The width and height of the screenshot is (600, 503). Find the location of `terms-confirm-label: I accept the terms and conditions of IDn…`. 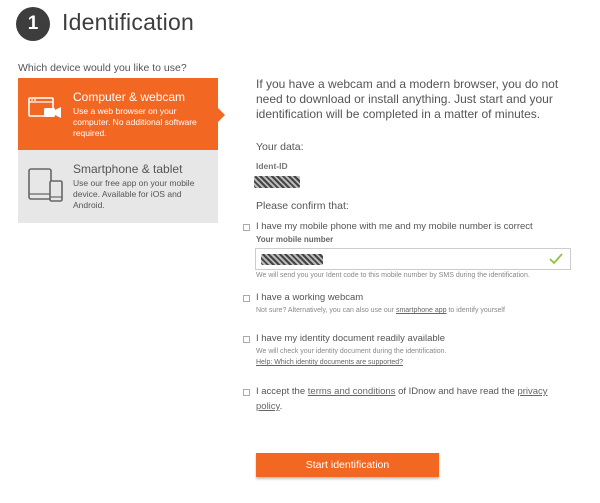

terms-confirm-label: I accept the terms and conditions of IDn… is located at coordinates (402, 391).